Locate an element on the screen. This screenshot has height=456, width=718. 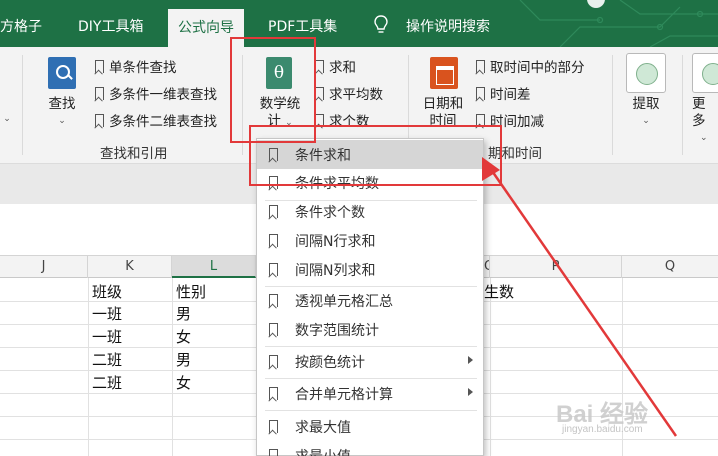
menu-item-label: 间隔N列求和 is located at coordinates (335, 270).